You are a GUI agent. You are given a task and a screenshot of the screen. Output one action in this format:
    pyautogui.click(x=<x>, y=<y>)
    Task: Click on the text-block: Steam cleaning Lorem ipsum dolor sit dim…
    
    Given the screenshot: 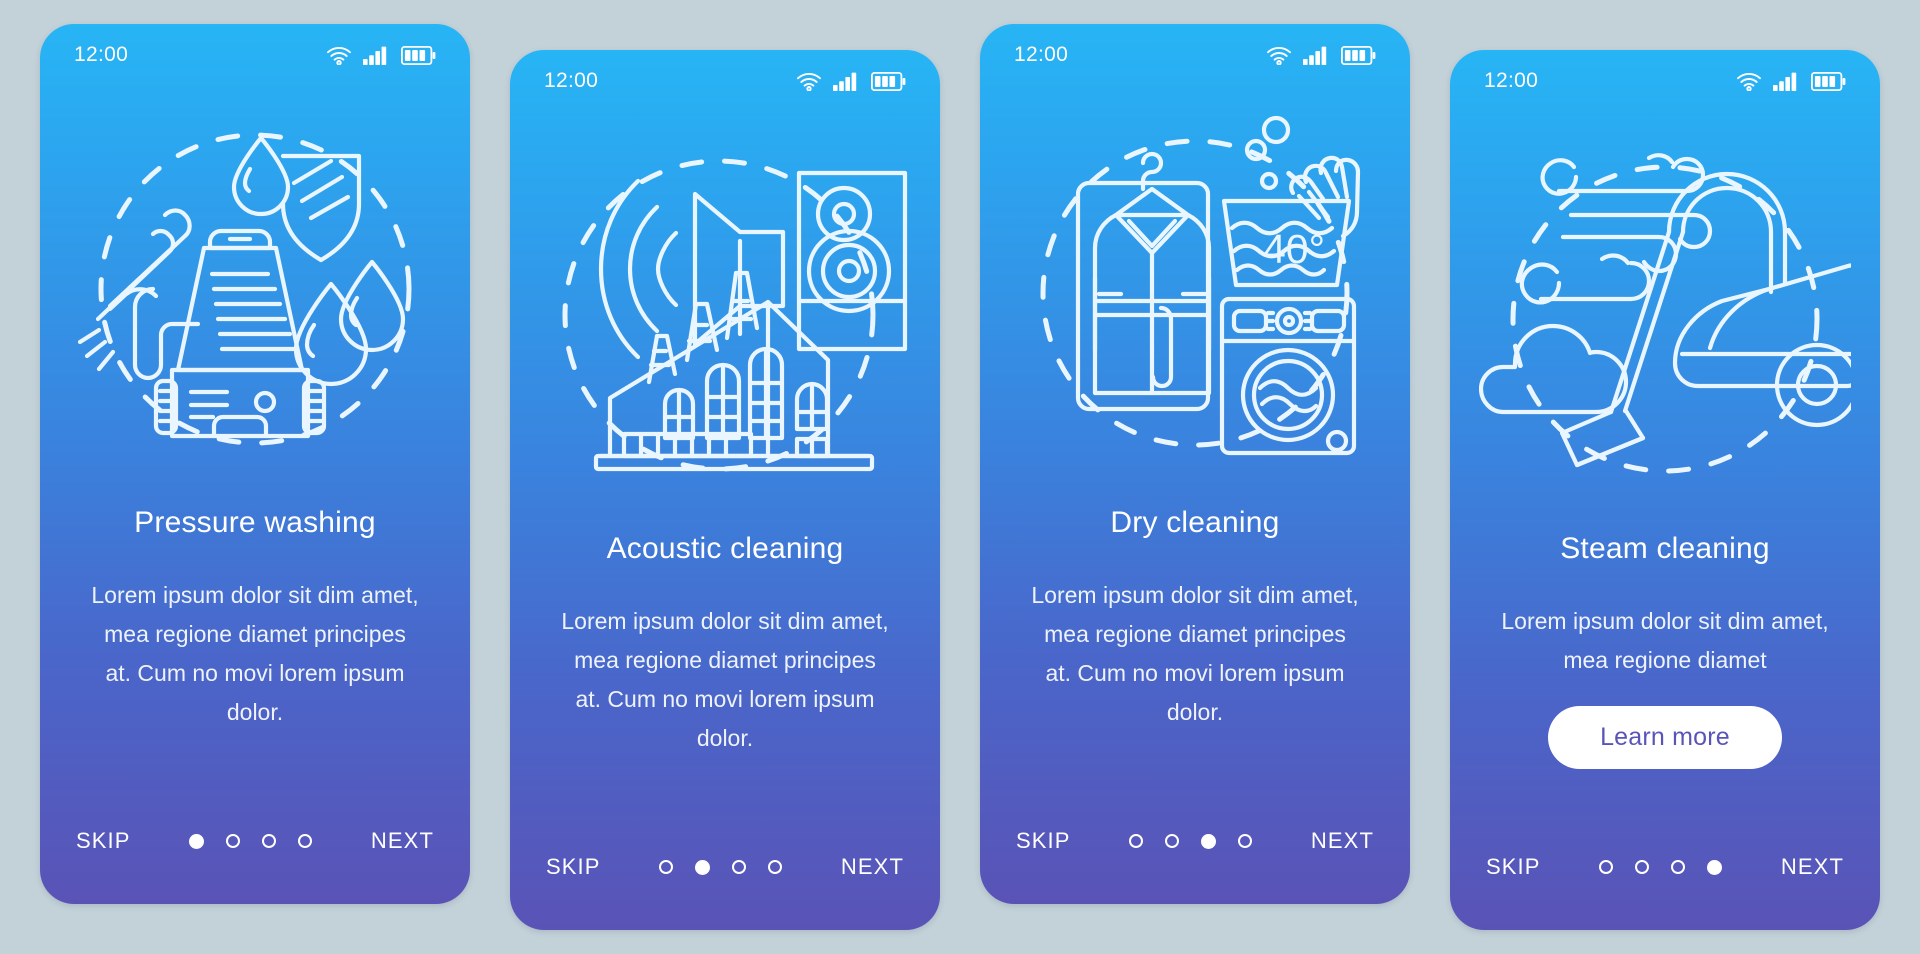 What is the action you would take?
    pyautogui.click(x=1665, y=658)
    